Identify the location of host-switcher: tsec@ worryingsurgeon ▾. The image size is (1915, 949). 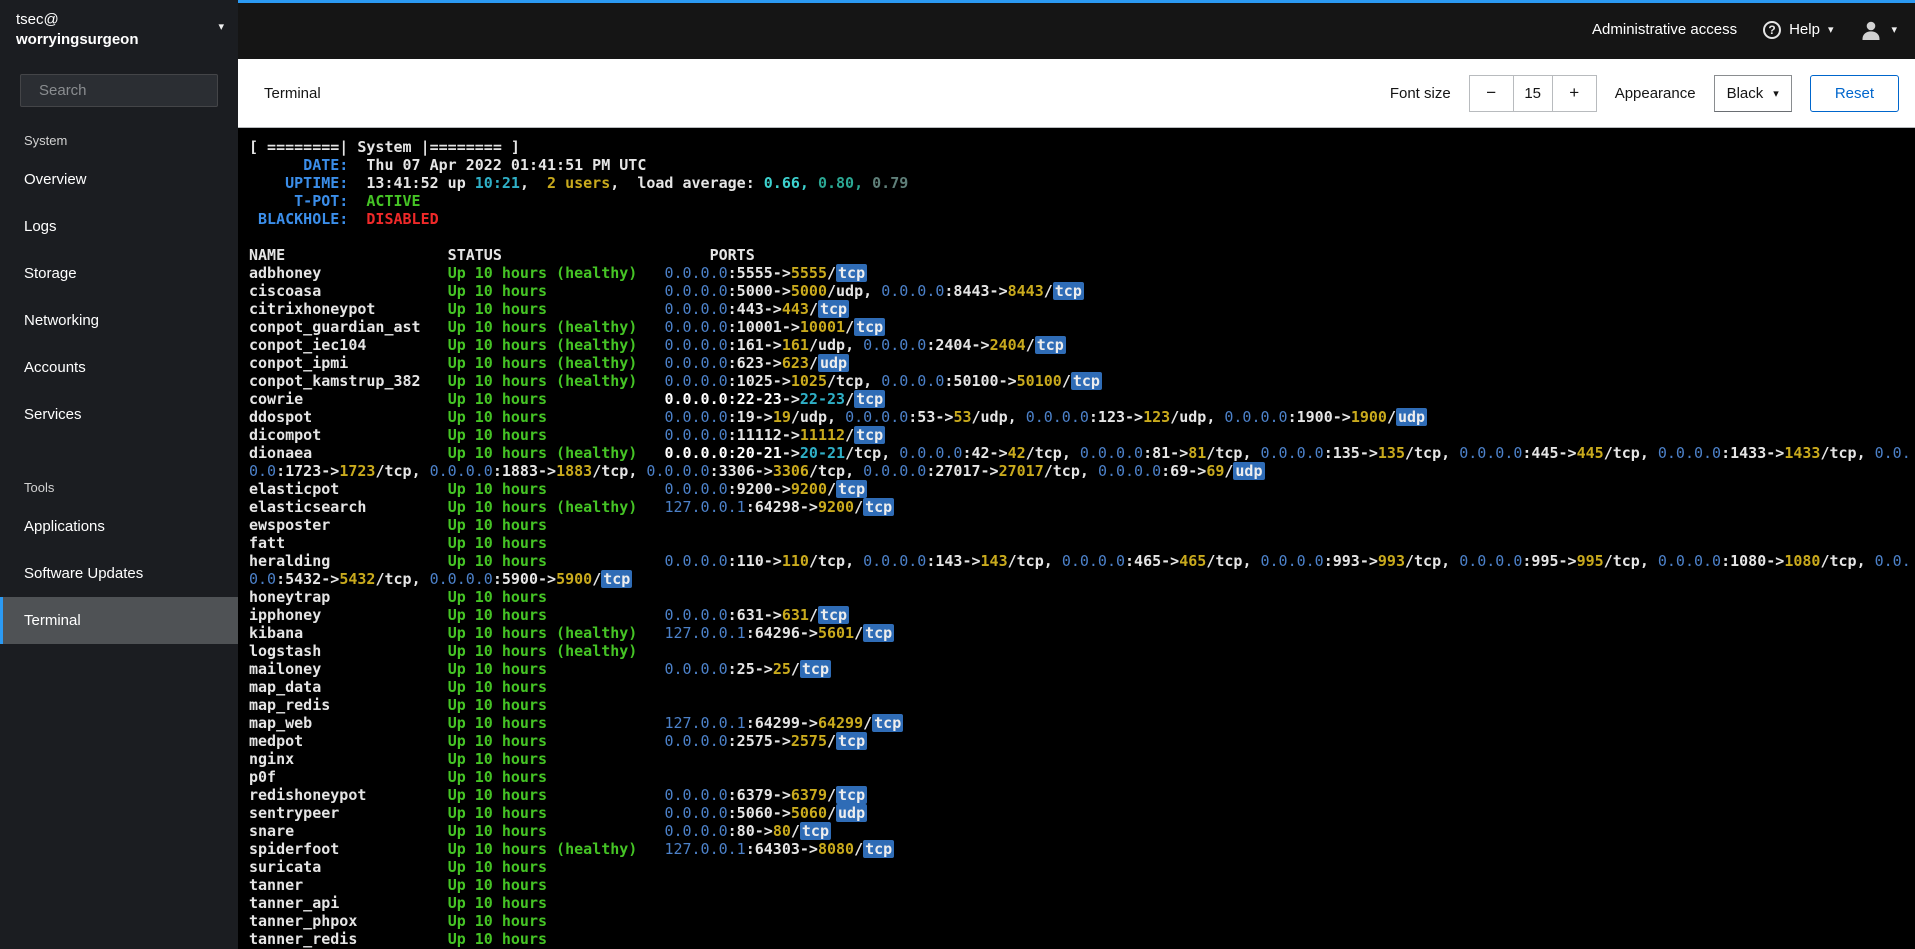
(119, 29).